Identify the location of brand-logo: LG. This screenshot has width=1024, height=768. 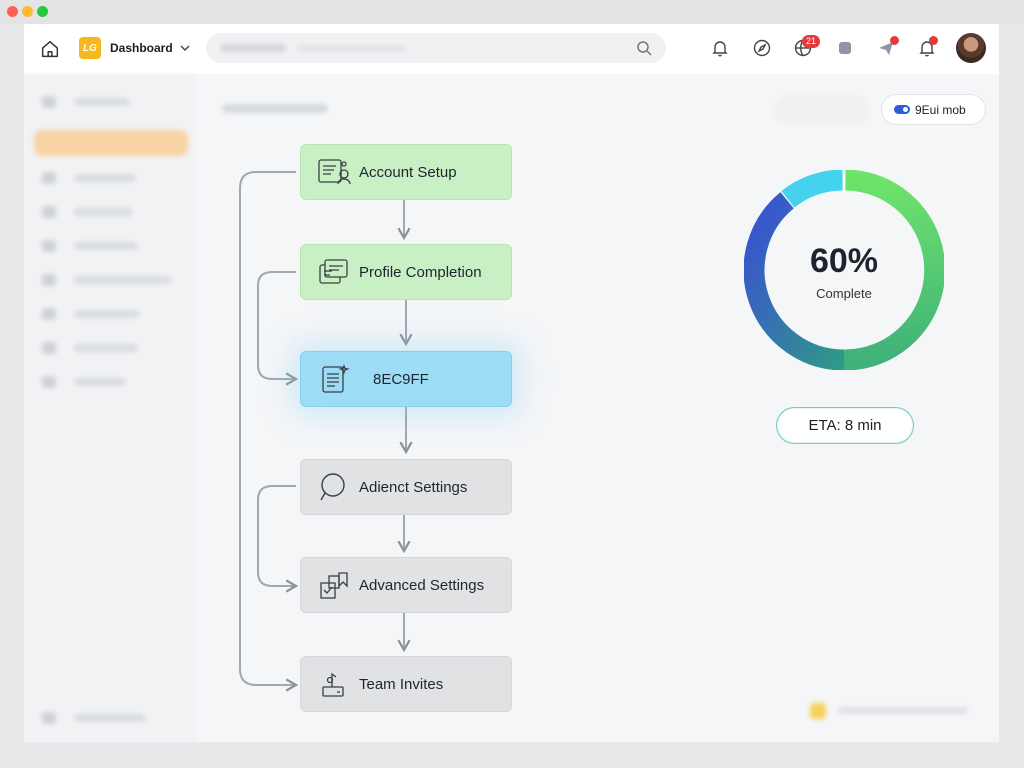
(90, 48).